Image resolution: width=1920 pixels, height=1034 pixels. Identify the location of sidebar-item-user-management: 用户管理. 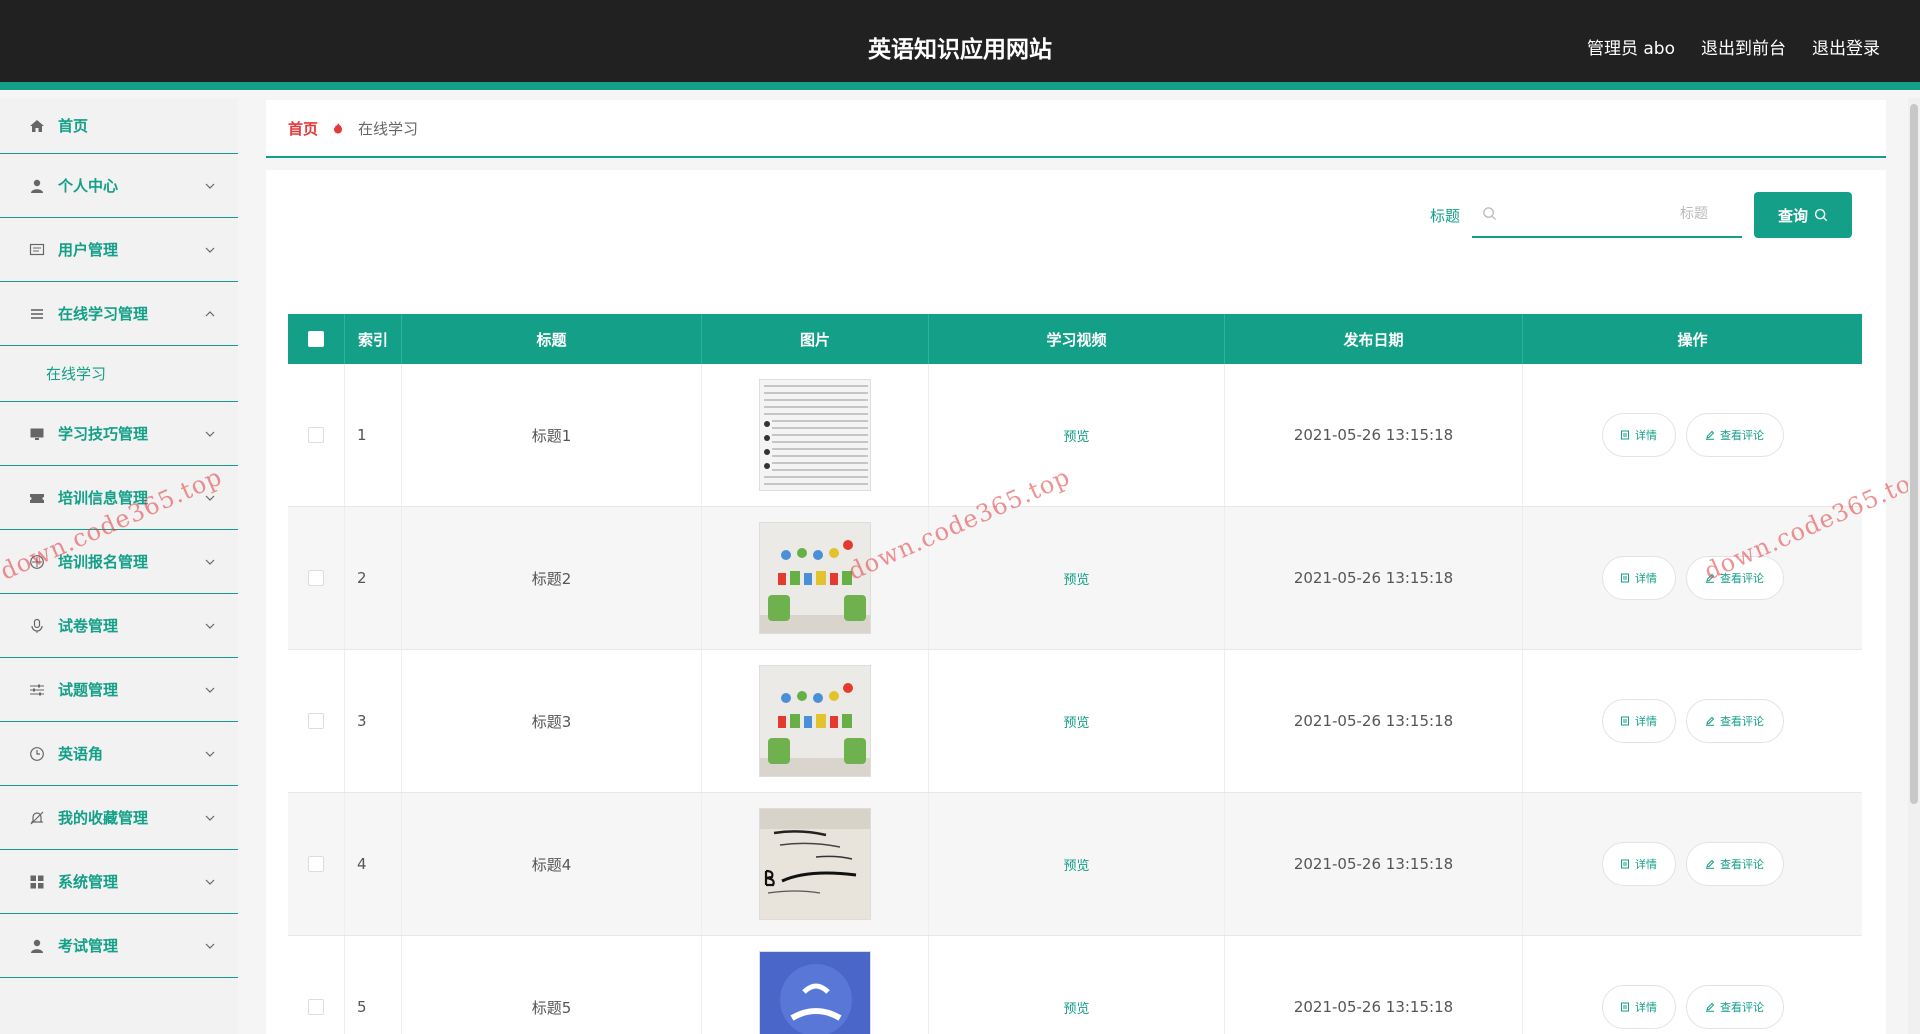
(119, 250).